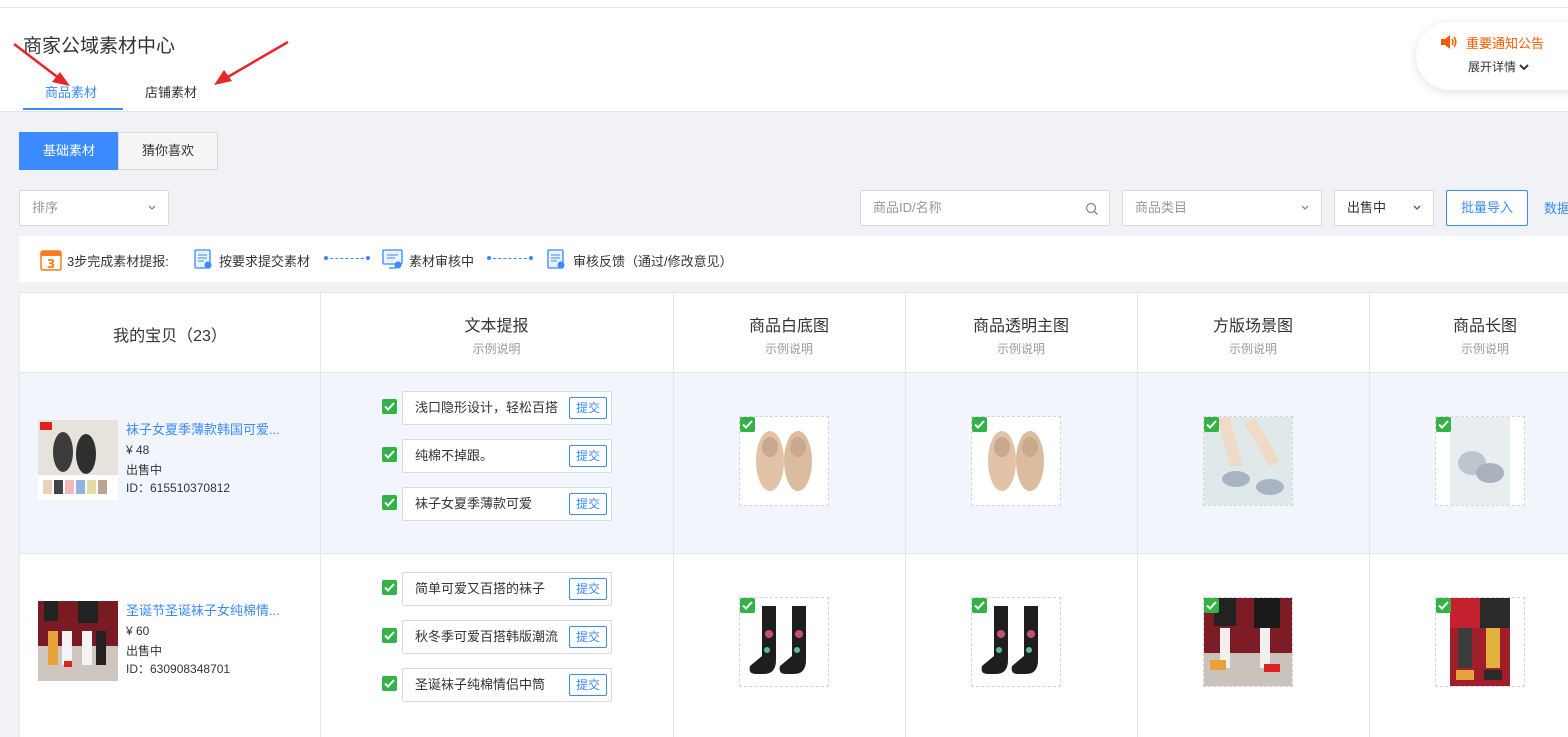 This screenshot has height=737, width=1568. I want to click on text-input-value: 圣诞袜子纯棉情侣中筒, so click(480, 684).